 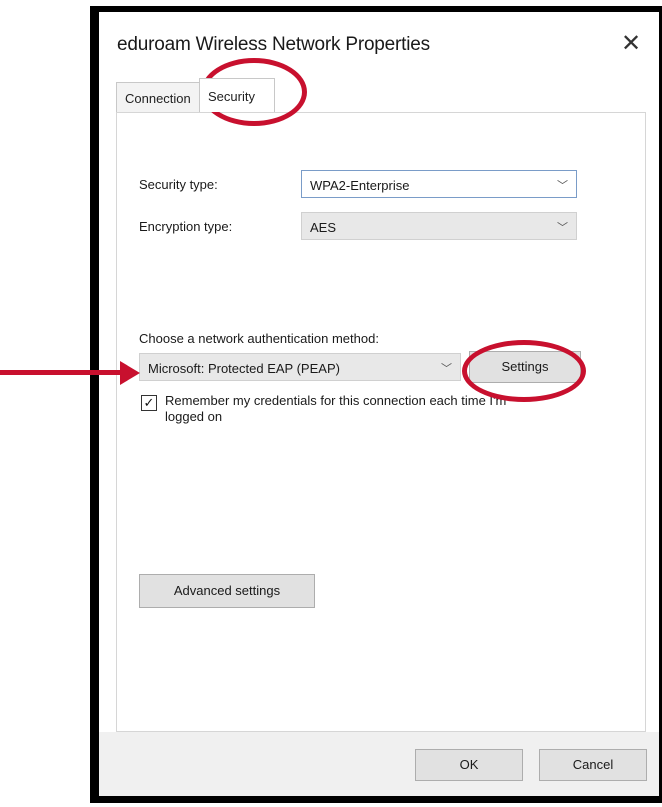 I want to click on security-type-select: WPA2-Enterprise ﹀, so click(x=439, y=184).